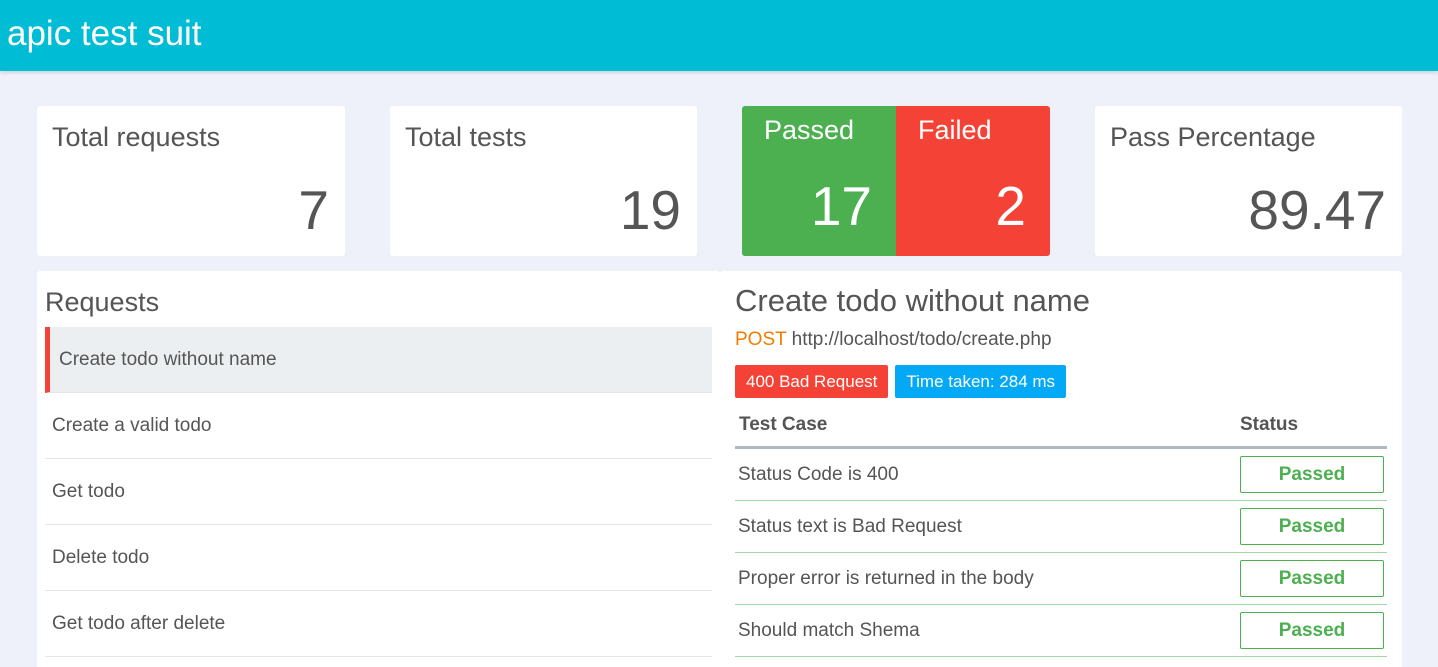 The image size is (1438, 667). What do you see at coordinates (136, 137) in the screenshot?
I see `total-requests-label: Total requests` at bounding box center [136, 137].